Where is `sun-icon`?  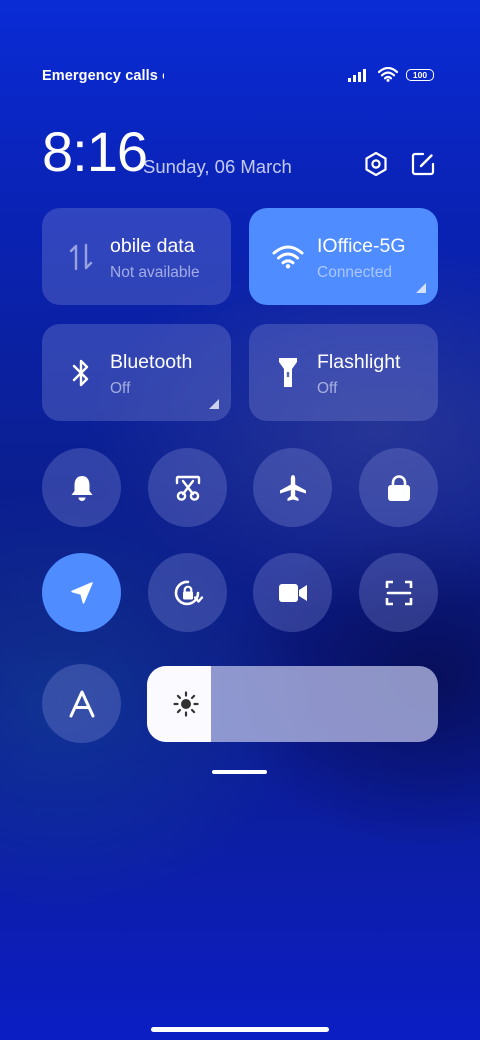 sun-icon is located at coordinates (186, 704).